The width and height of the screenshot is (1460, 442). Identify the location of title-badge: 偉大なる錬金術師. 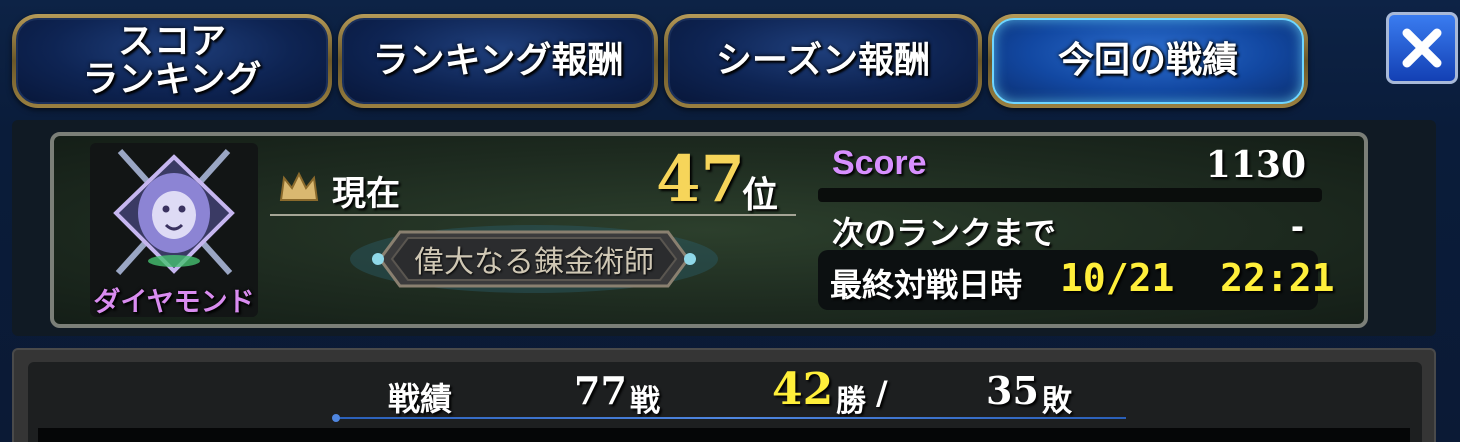
(534, 259).